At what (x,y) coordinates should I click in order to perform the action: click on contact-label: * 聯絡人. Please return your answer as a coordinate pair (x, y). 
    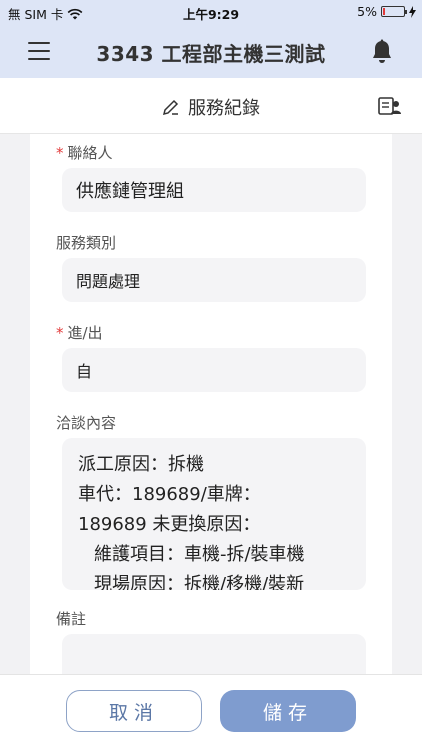
    Looking at the image, I should click on (84, 153).